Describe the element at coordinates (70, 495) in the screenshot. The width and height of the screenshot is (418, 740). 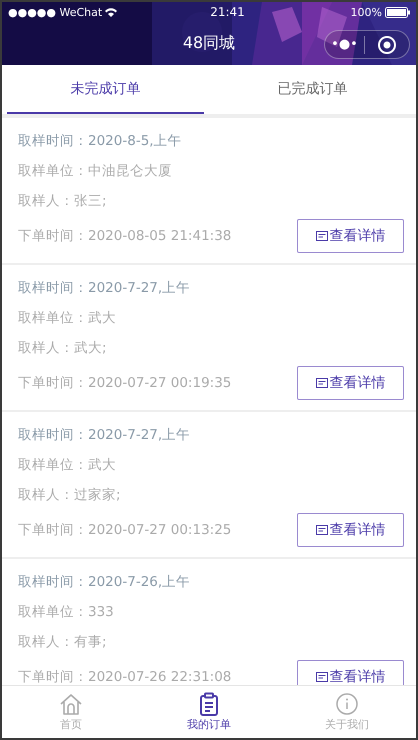
I see `sampler-name: 取样人：过家家;` at that location.